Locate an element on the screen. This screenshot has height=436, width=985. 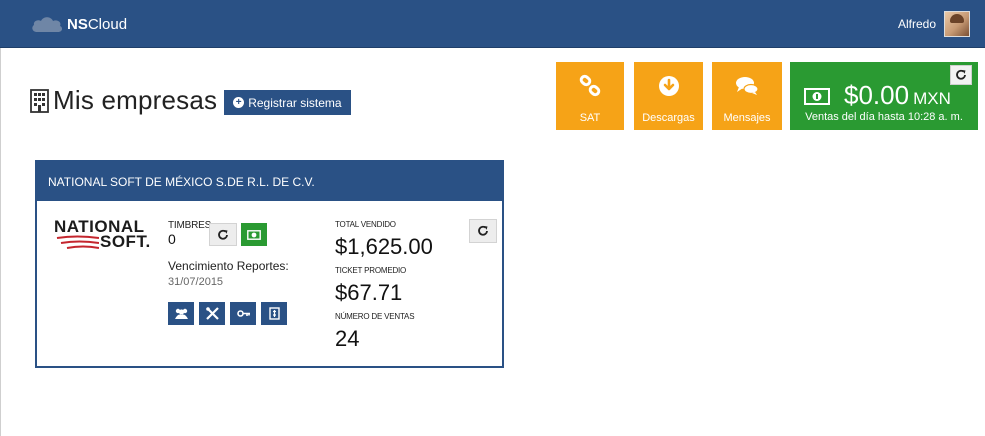
avatar is located at coordinates (957, 24).